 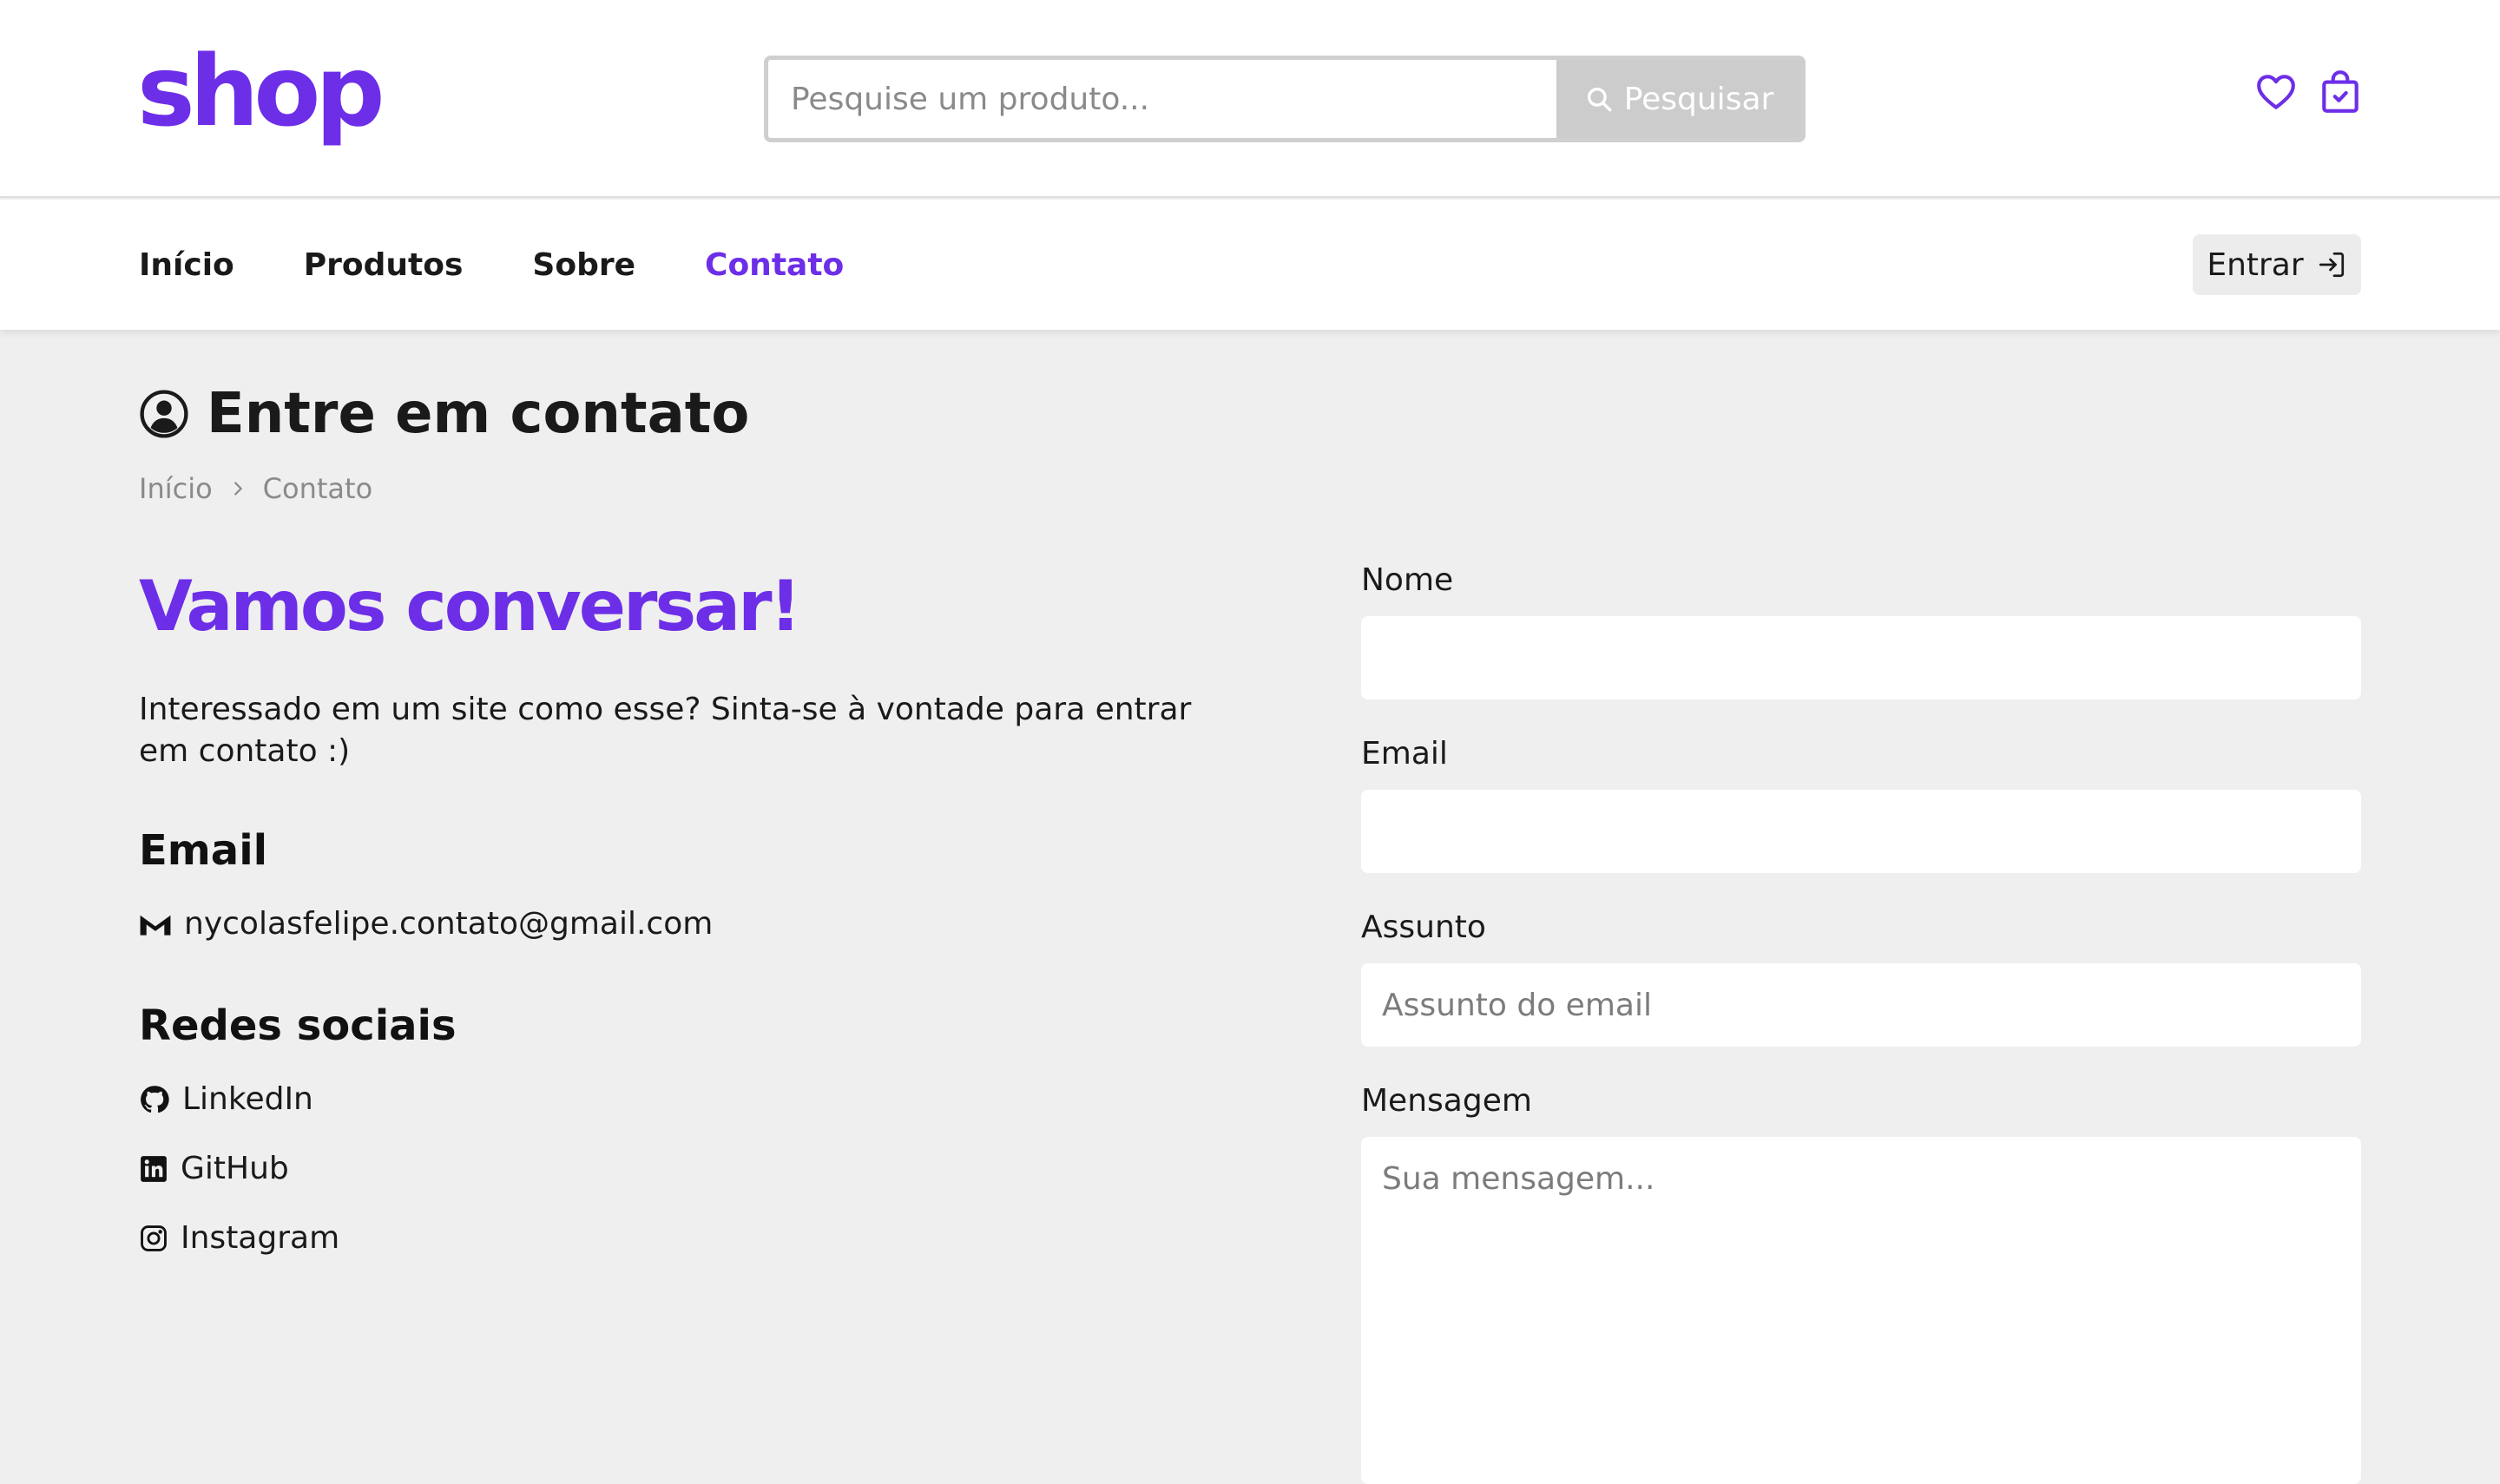 What do you see at coordinates (260, 1238) in the screenshot?
I see `social-label-instagram: Instagram` at bounding box center [260, 1238].